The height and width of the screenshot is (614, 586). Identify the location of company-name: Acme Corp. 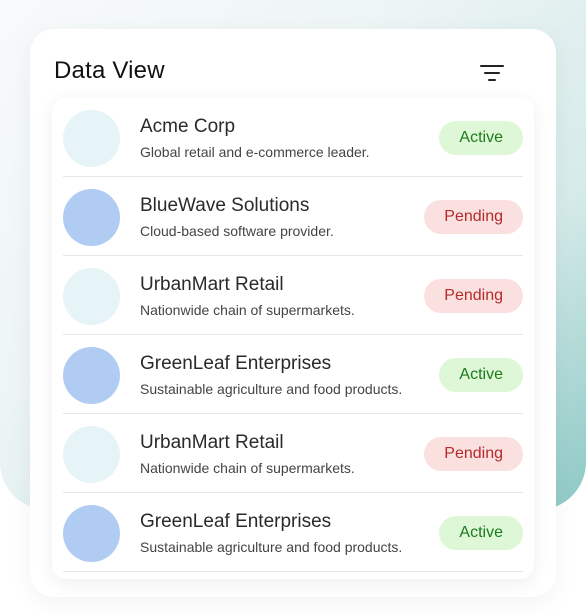
(188, 126).